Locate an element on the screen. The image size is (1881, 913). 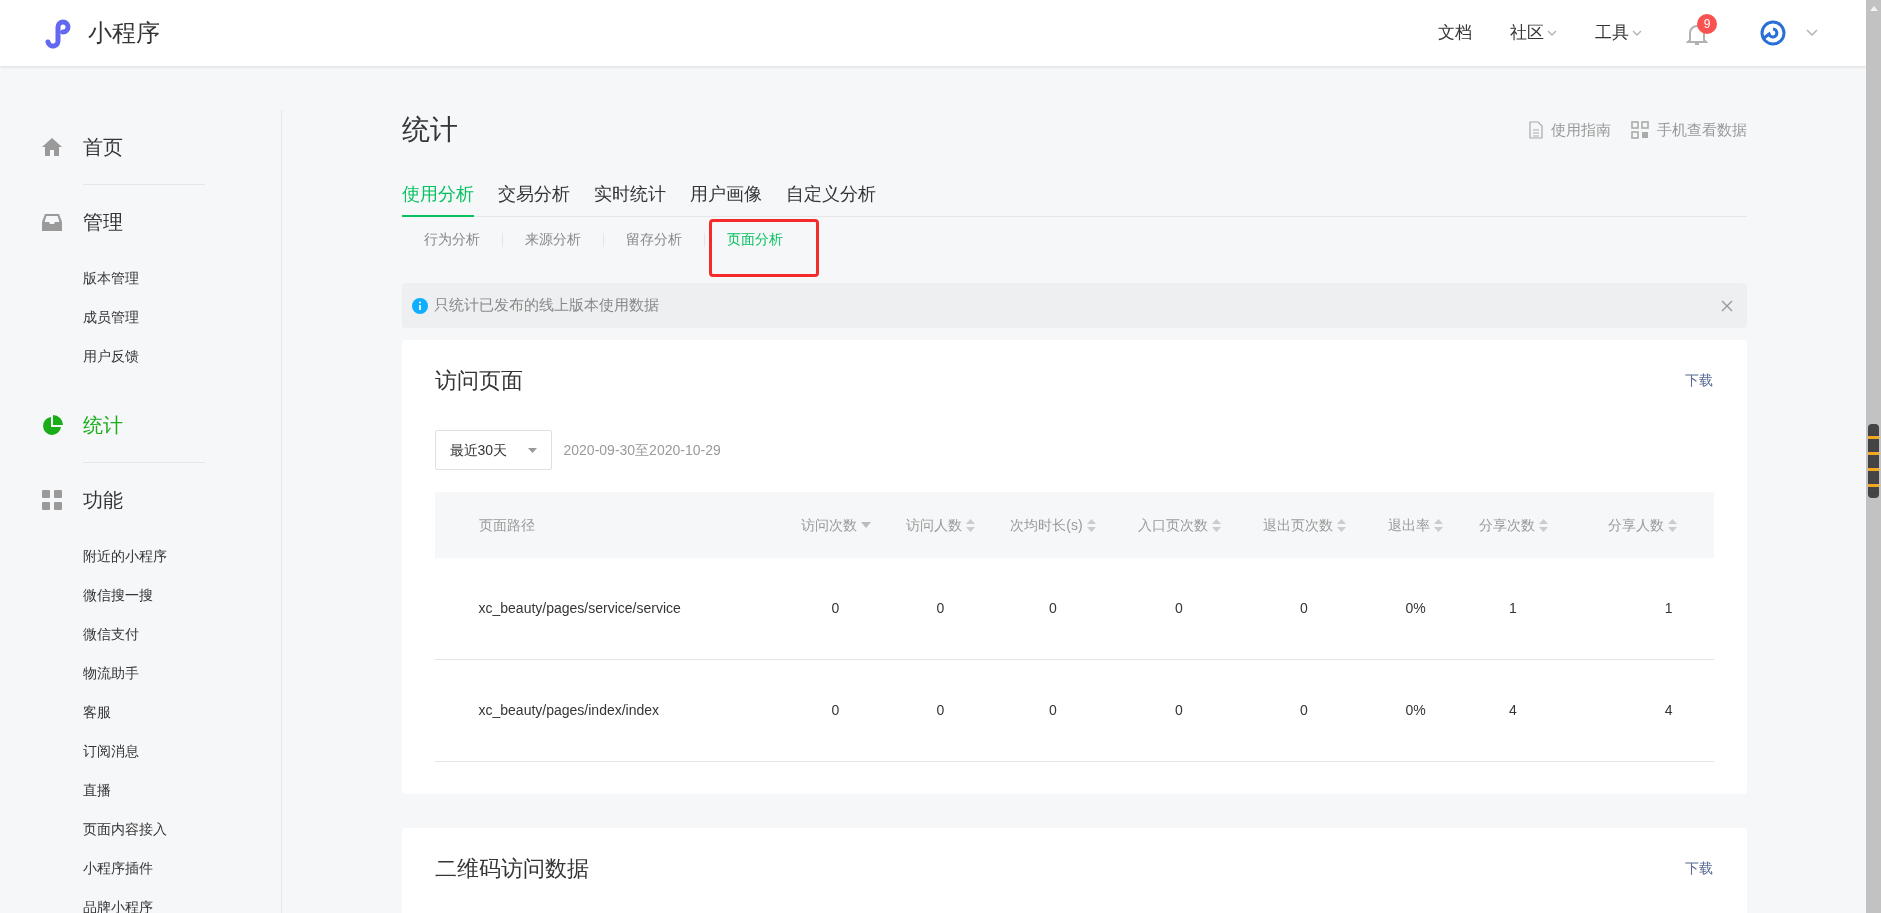
card-title: 访问页面 is located at coordinates (478, 380).